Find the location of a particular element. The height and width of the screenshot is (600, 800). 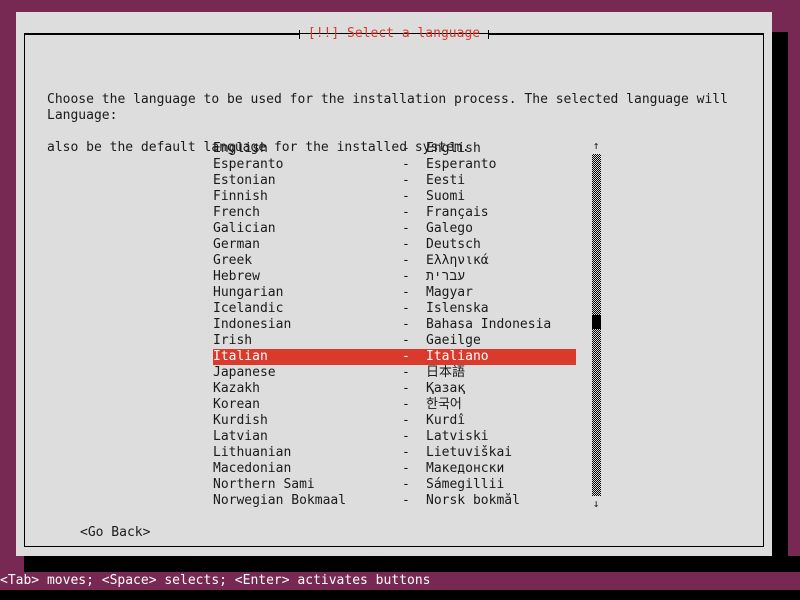

language-name-native: Français is located at coordinates (457, 212).